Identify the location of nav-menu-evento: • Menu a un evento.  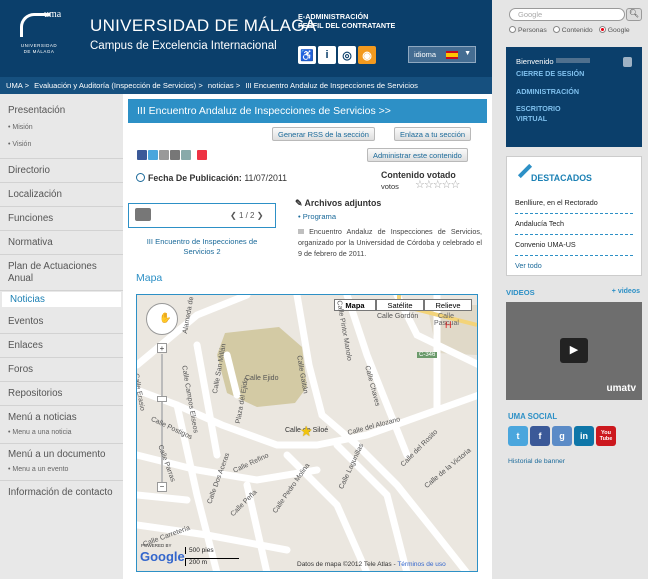
(61, 471).